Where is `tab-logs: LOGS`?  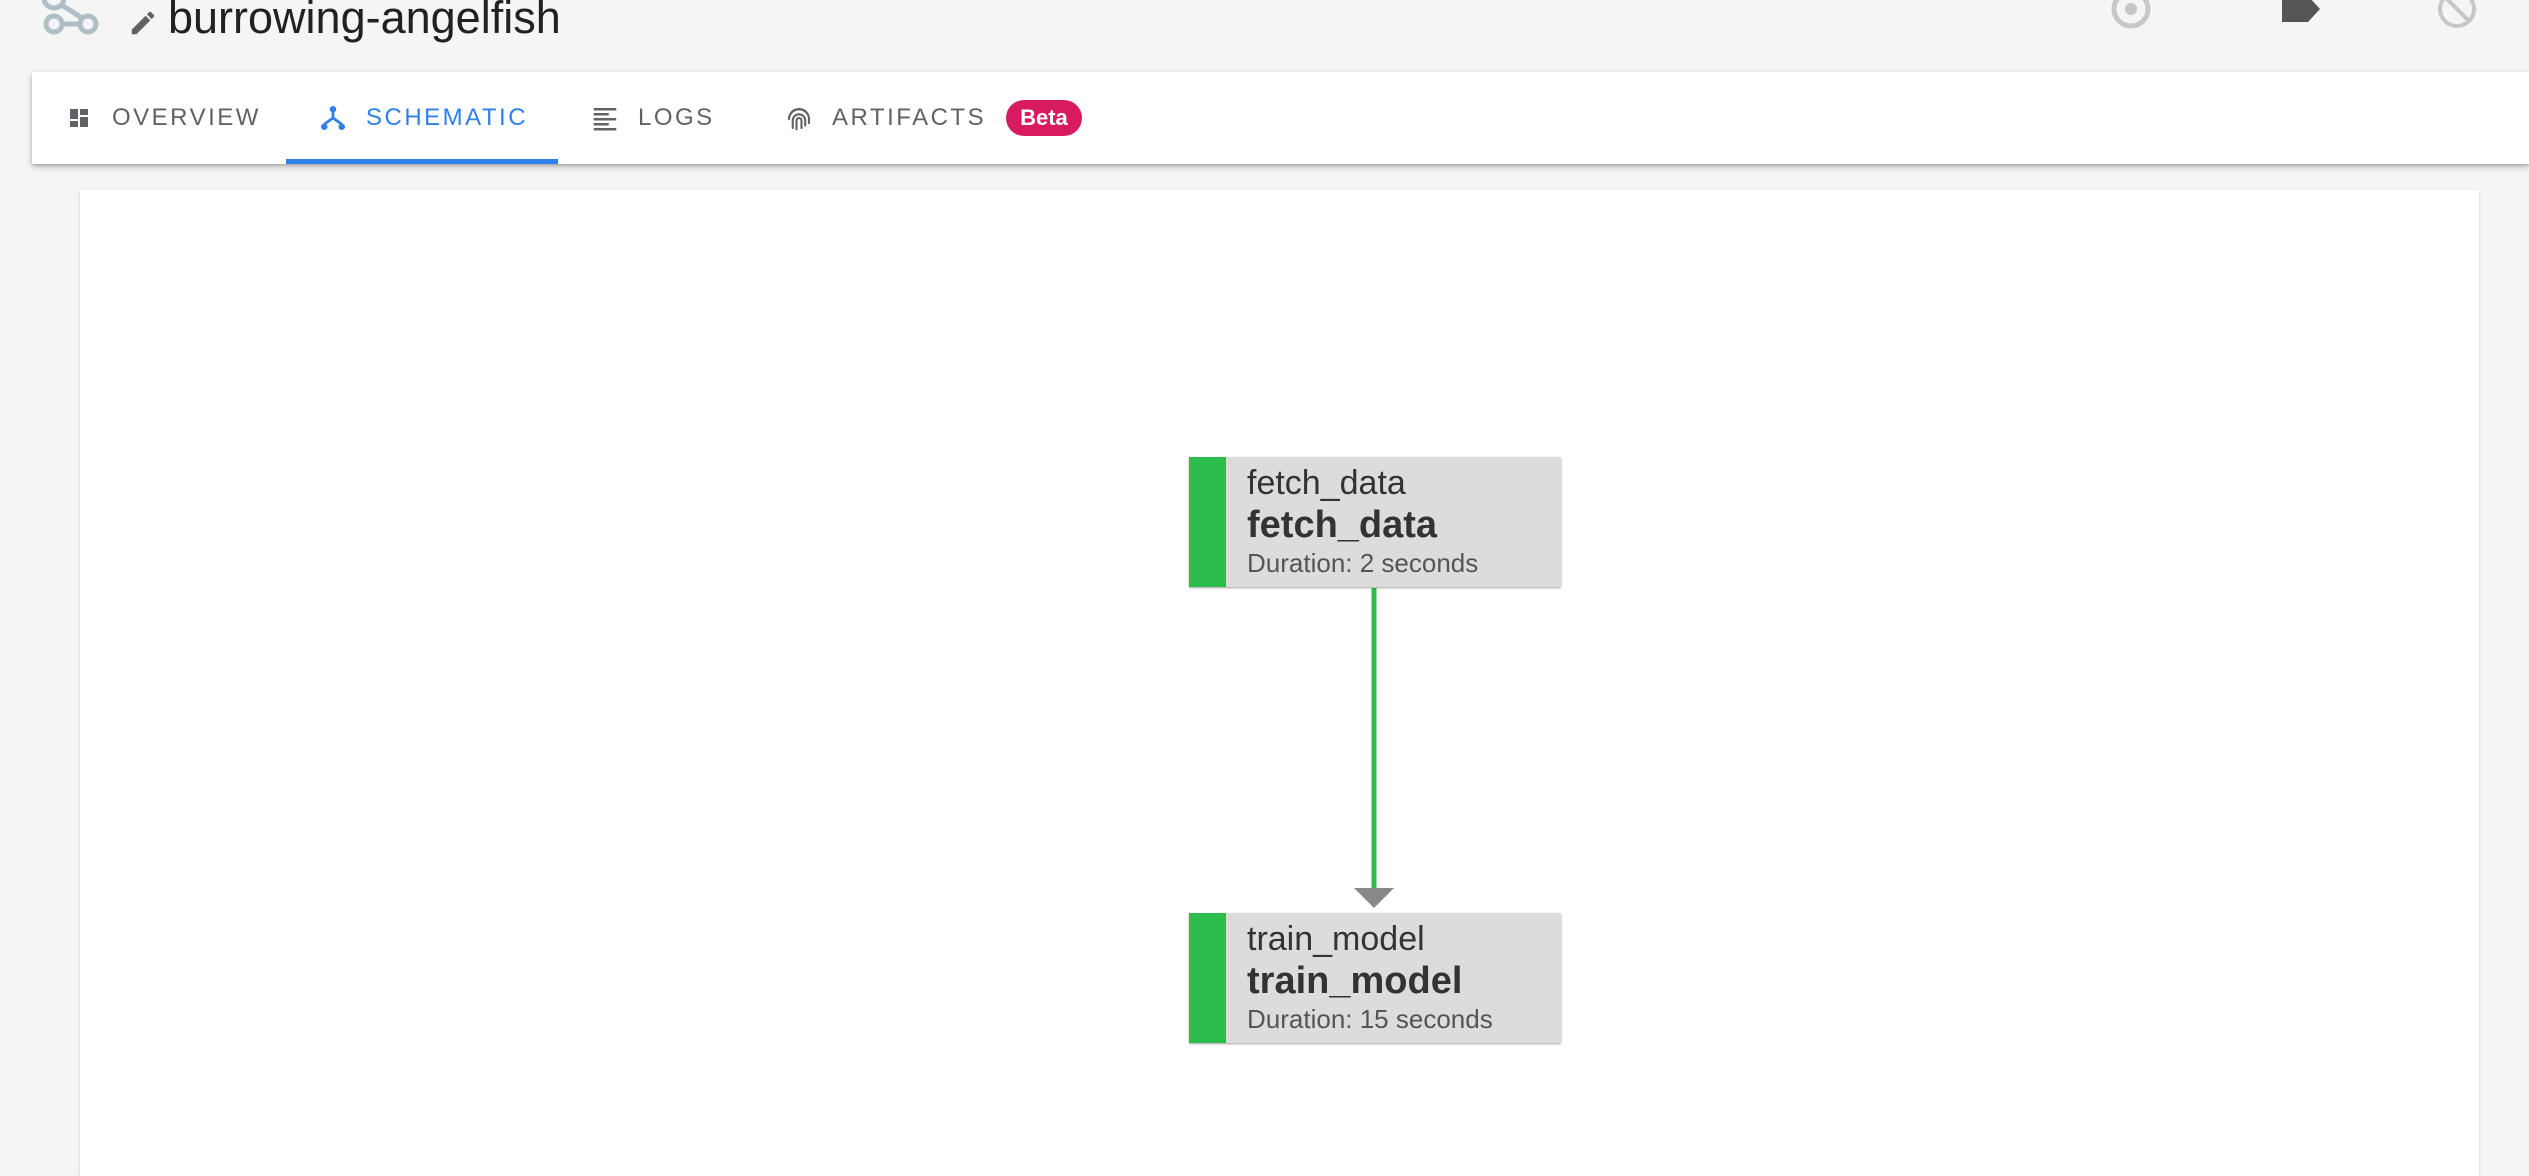
tab-logs: LOGS is located at coordinates (655, 118).